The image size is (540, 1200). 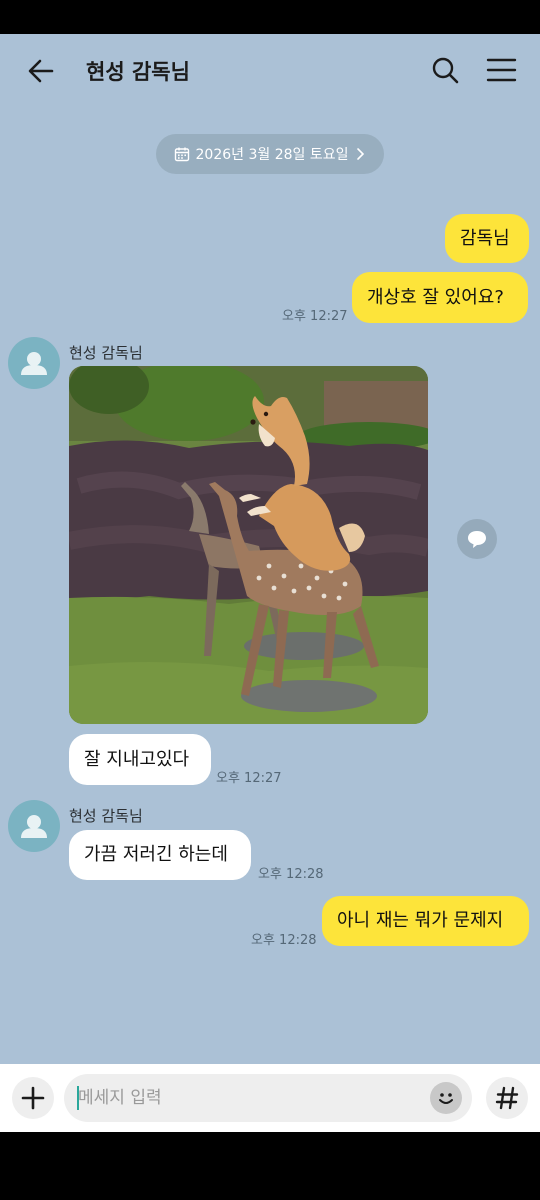 What do you see at coordinates (78, 1098) in the screenshot?
I see `text-cursor` at bounding box center [78, 1098].